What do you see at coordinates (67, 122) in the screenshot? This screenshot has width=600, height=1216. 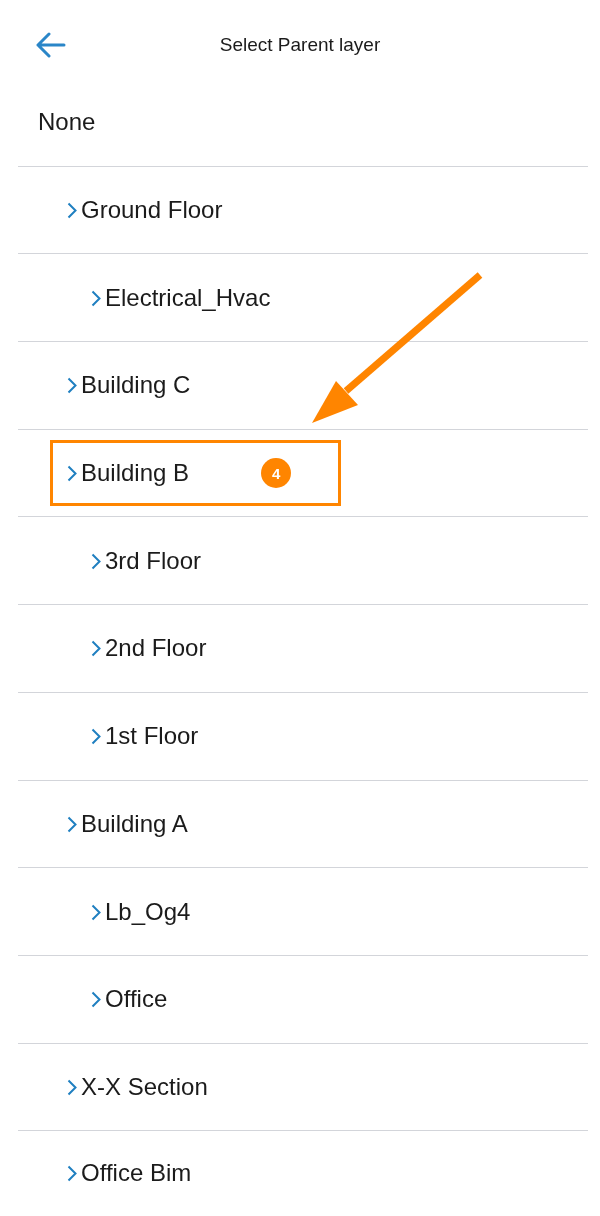 I see `none-option: None` at bounding box center [67, 122].